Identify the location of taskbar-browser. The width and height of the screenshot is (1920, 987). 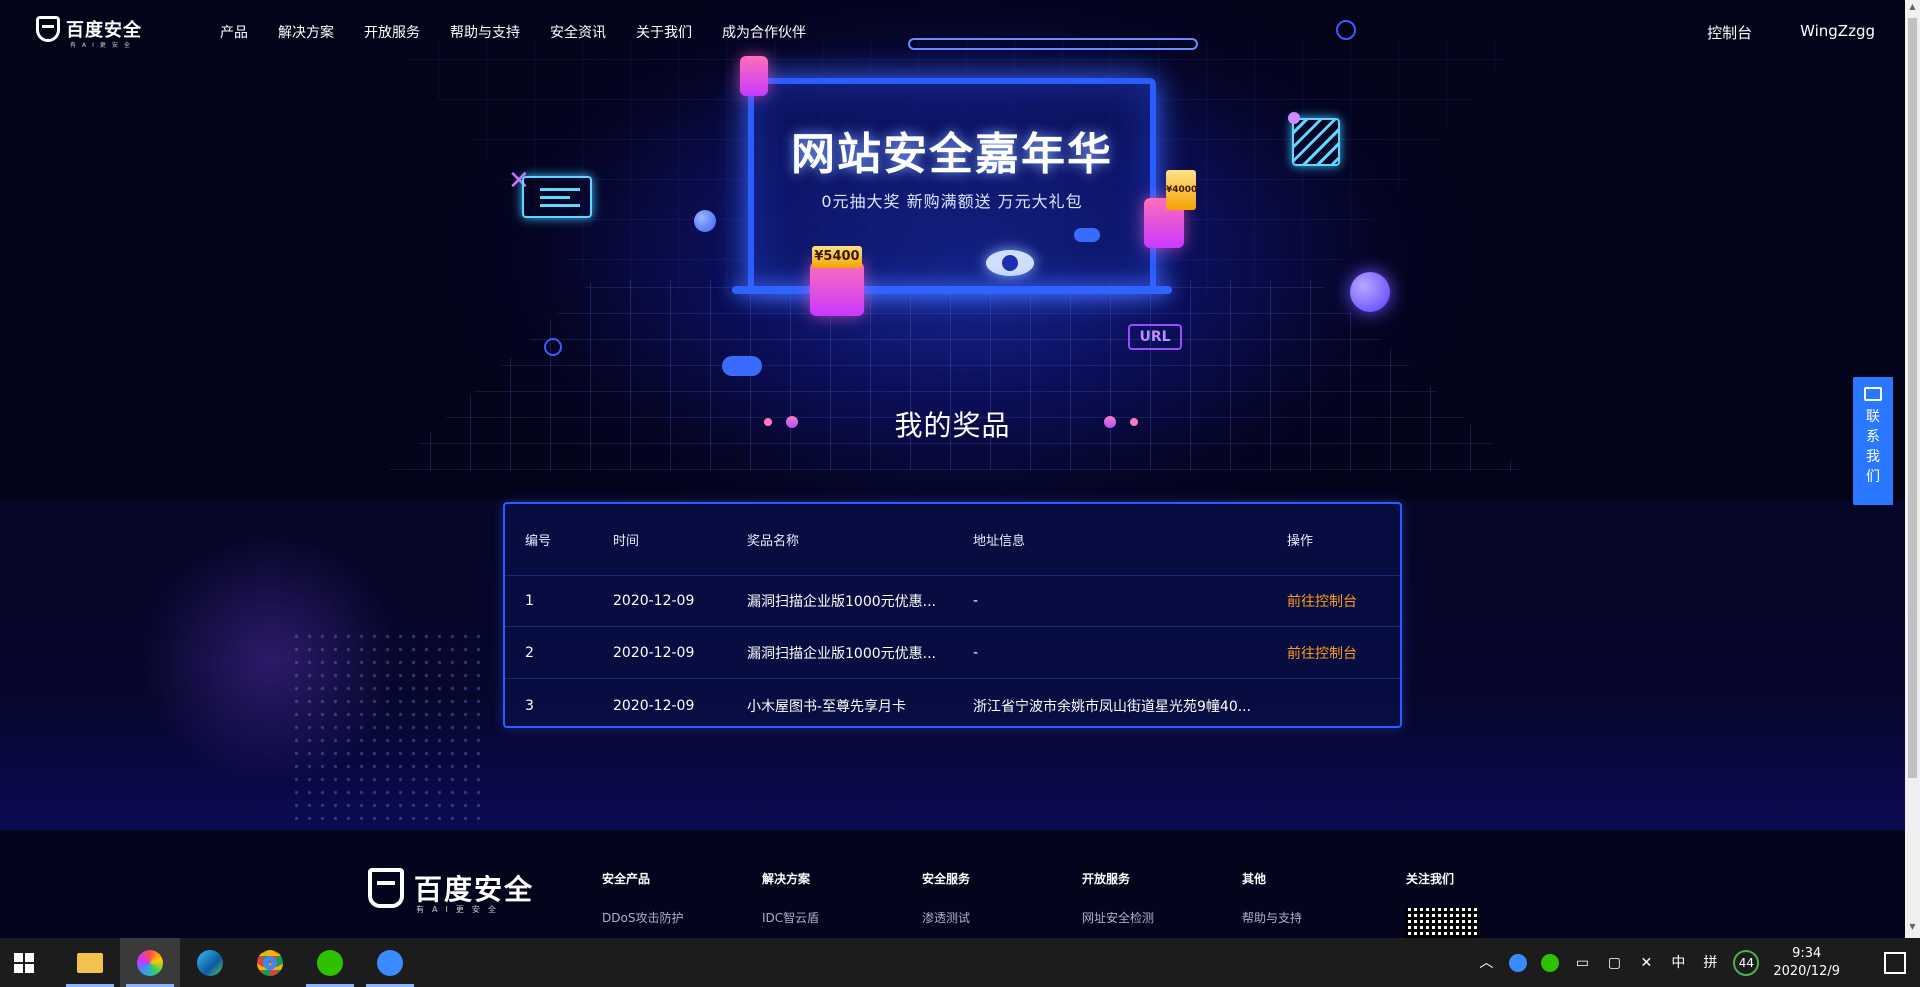
(150, 962).